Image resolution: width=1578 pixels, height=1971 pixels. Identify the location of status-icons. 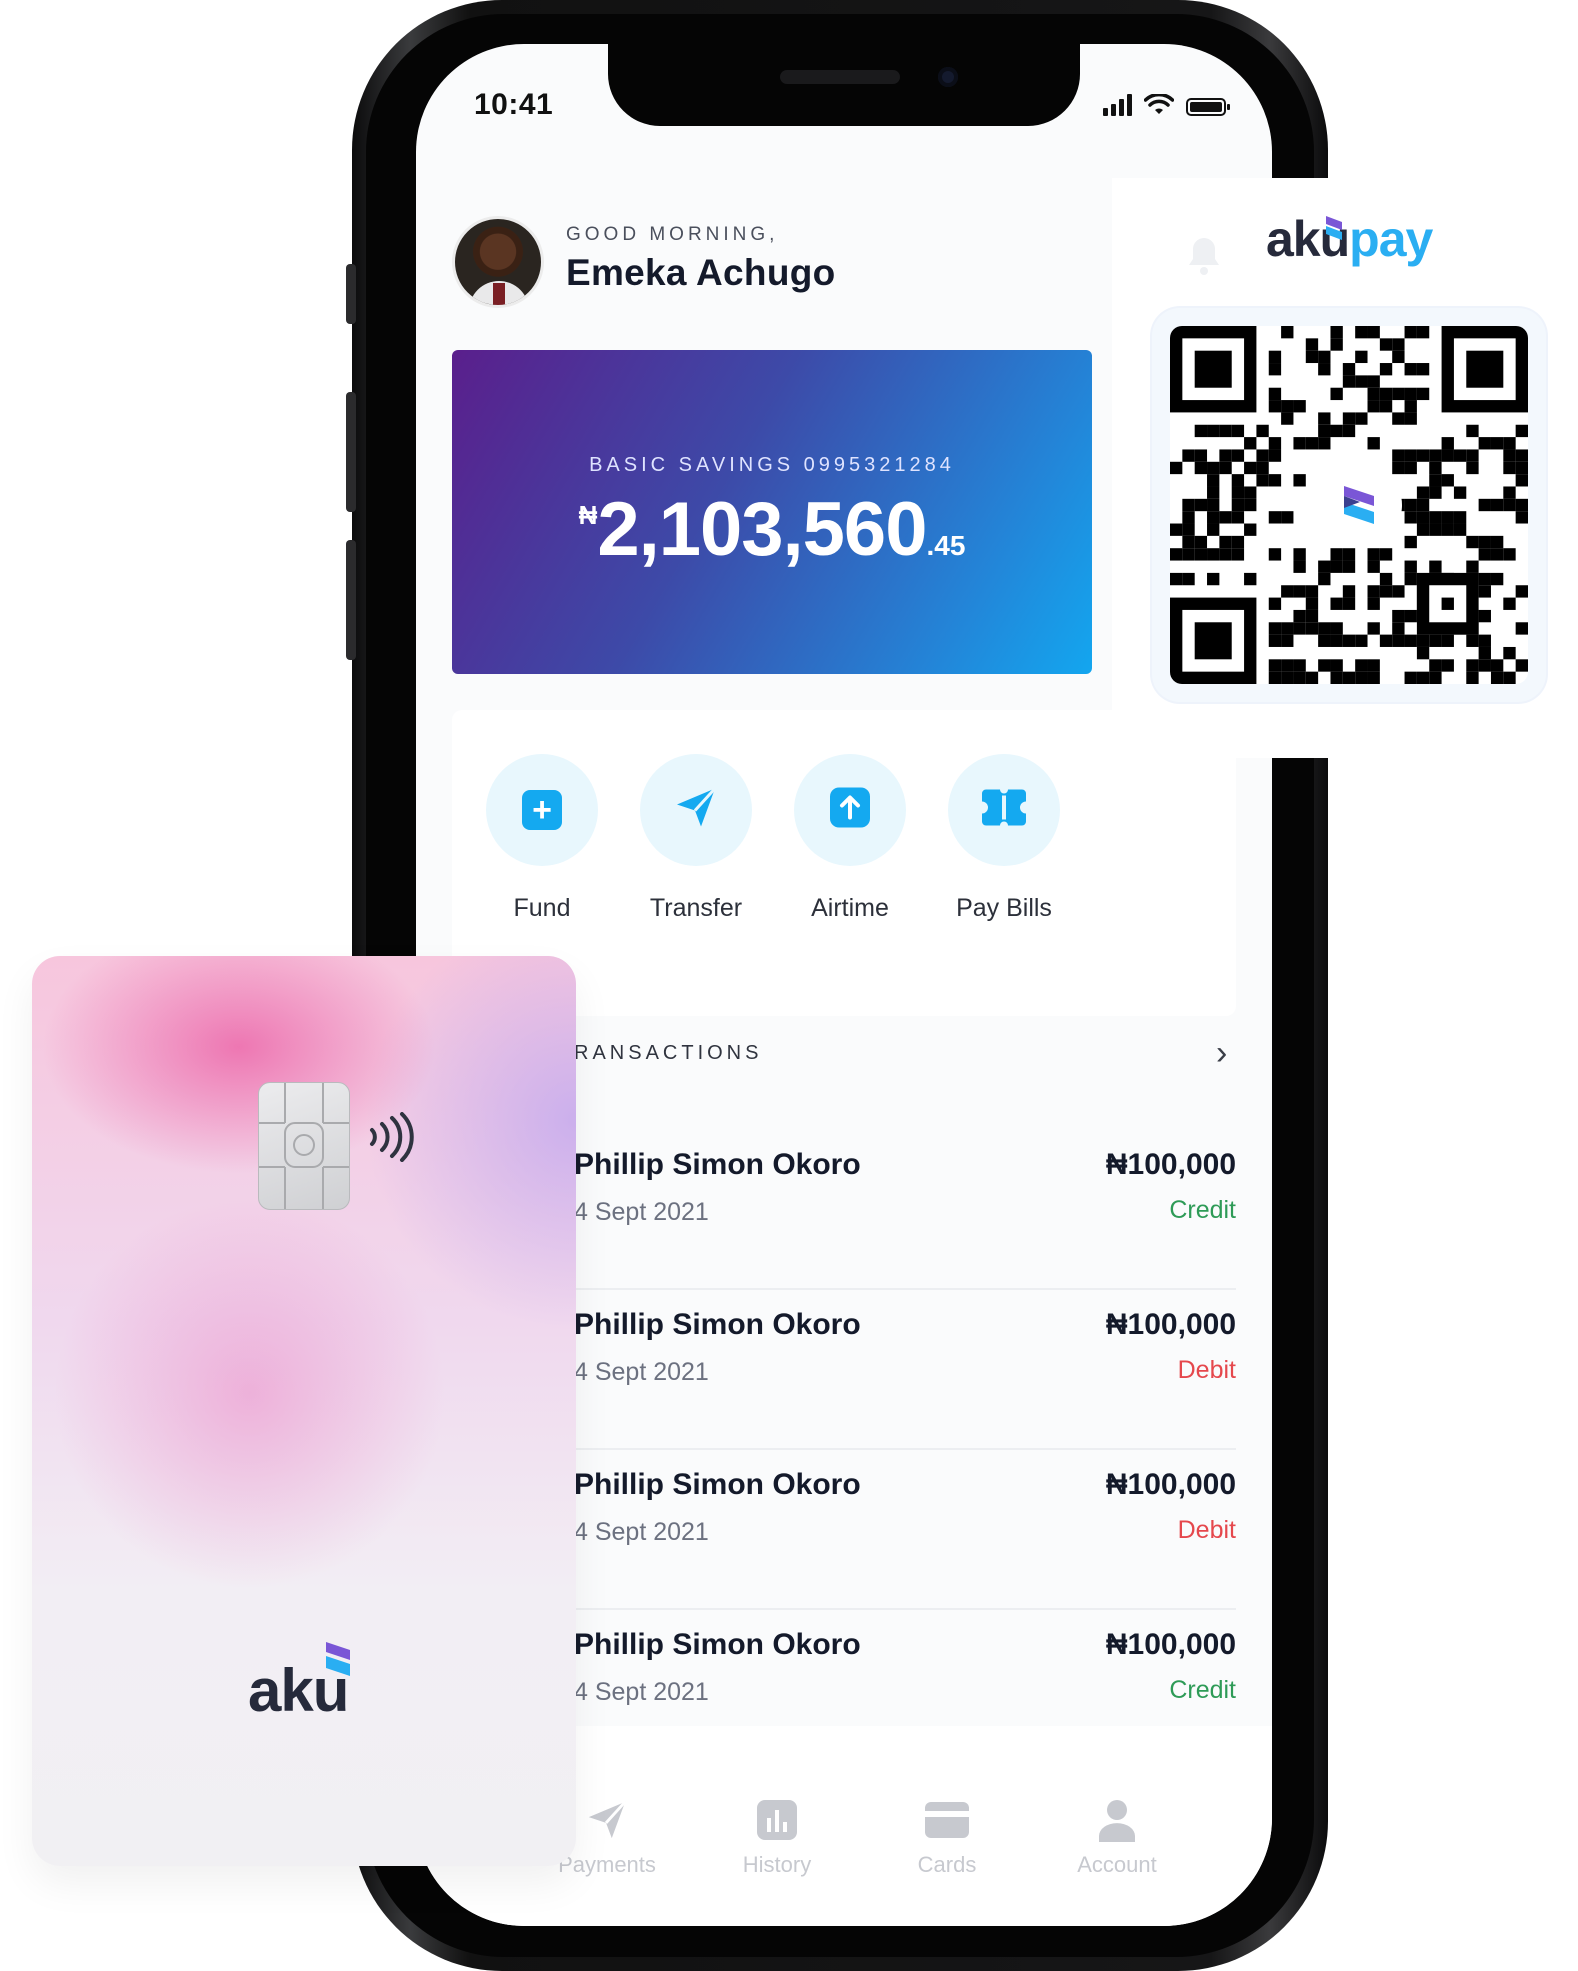
(1166, 105).